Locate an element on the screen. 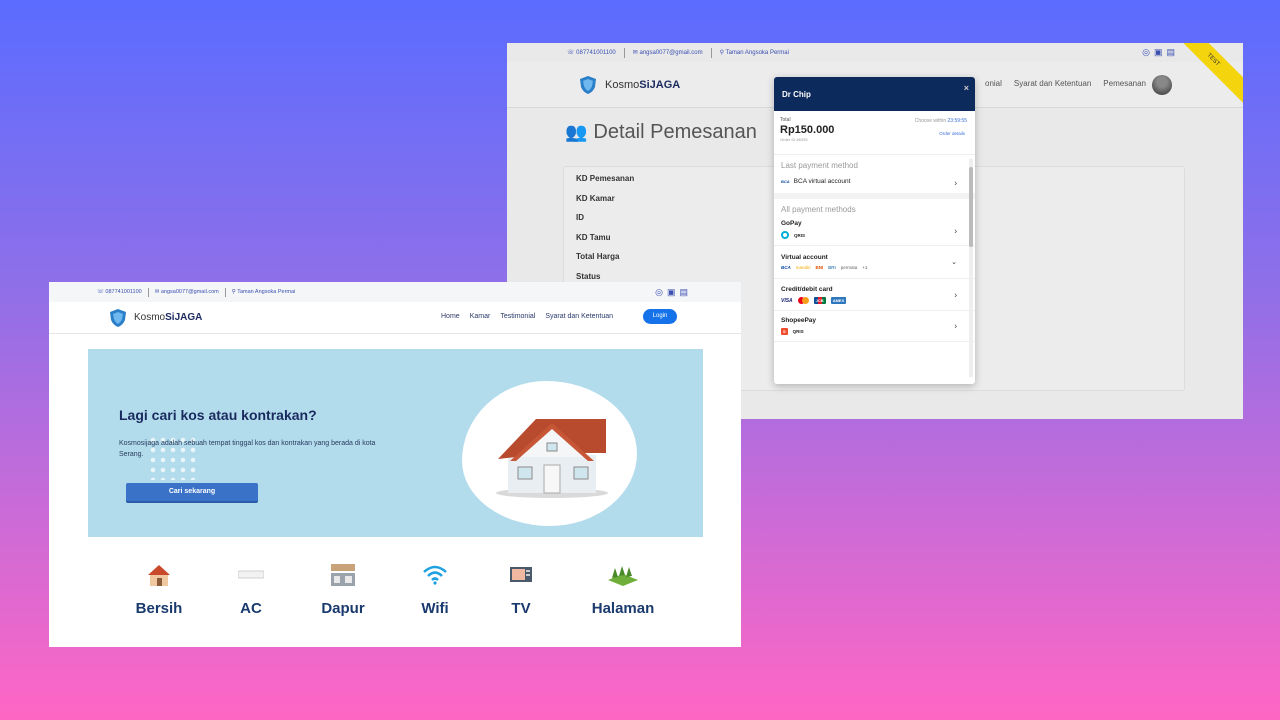 The height and width of the screenshot is (720, 1280). feature-item: Dapur is located at coordinates (343, 589).